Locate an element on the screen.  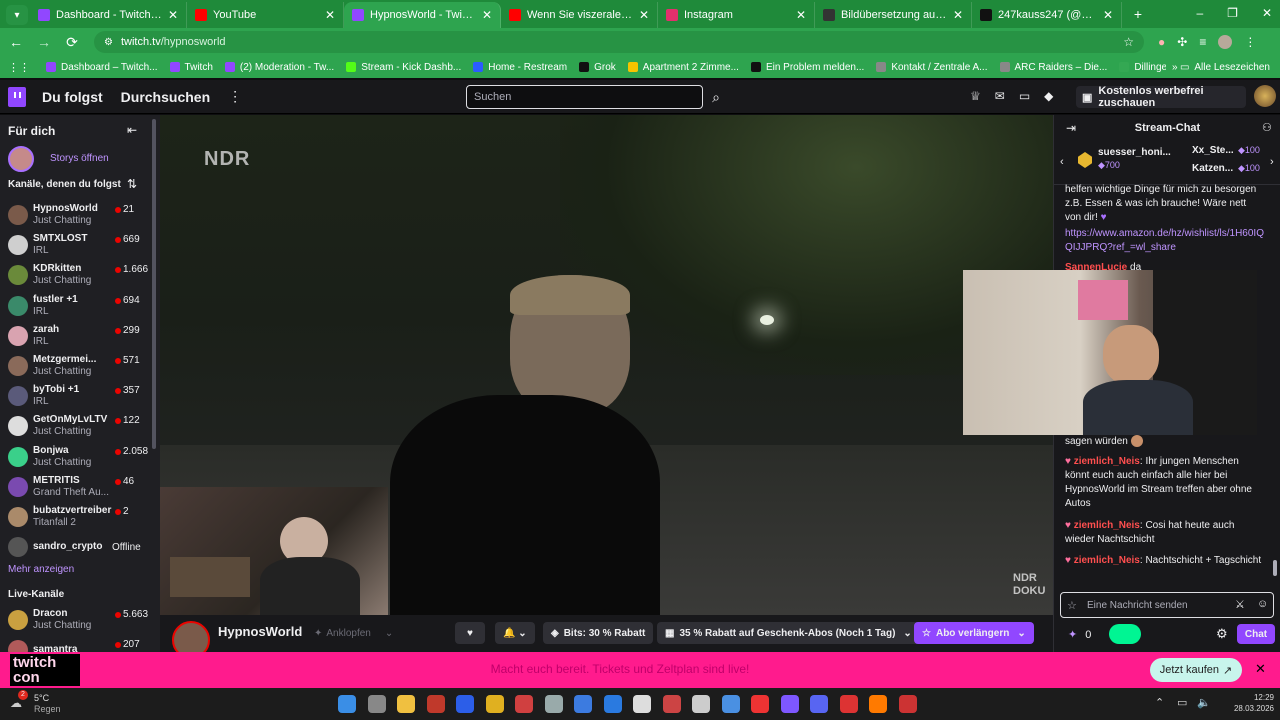
browser-tab: Wenn Sie viszerales Fett haben... ✕ is located at coordinates (579, 15).